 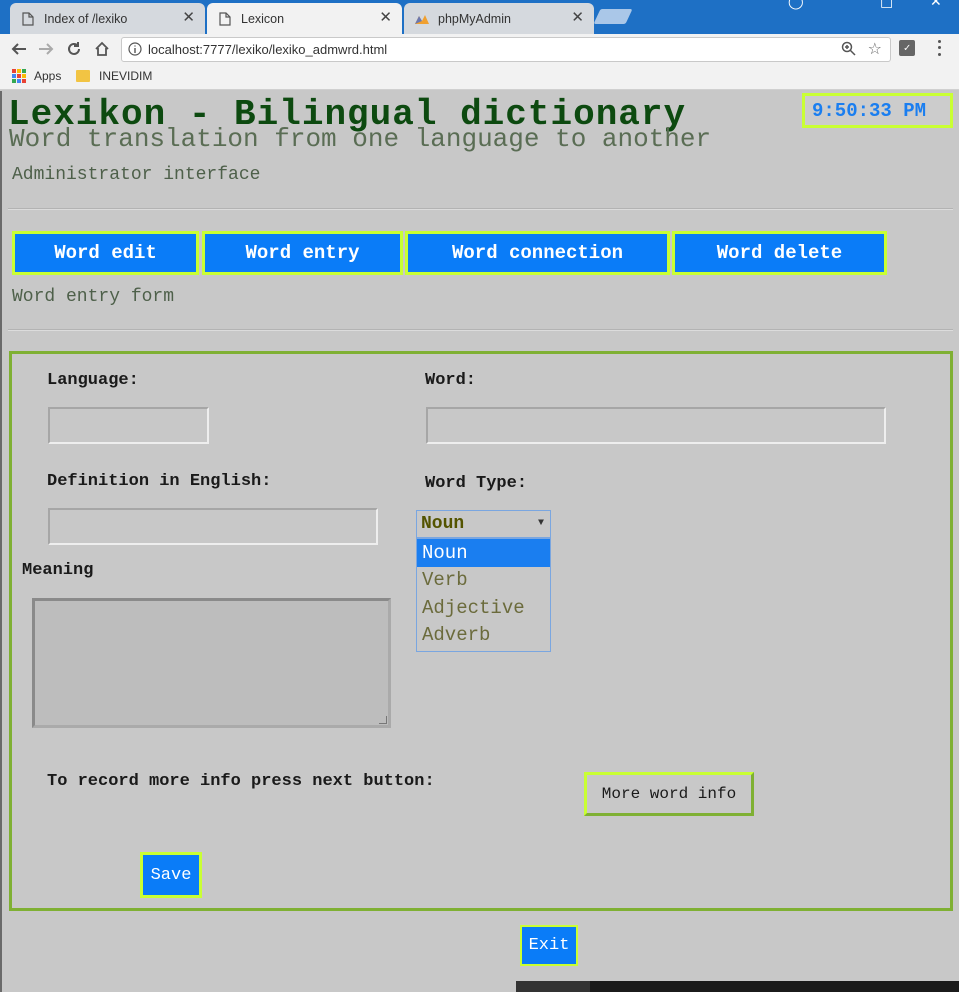 I want to click on bookmark-inevidim: INEVIDIM, so click(x=114, y=76).